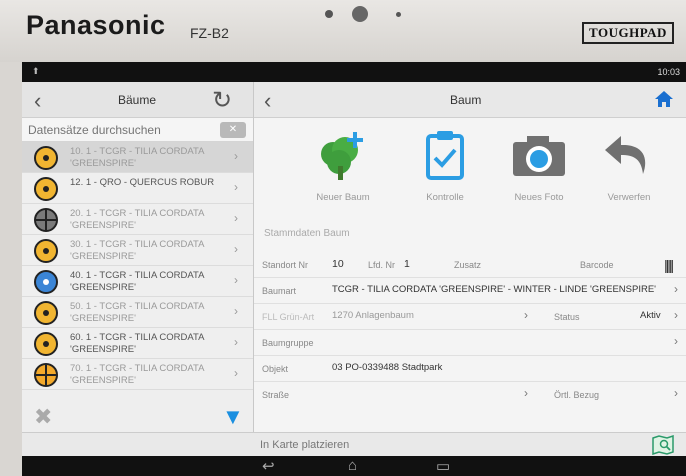  What do you see at coordinates (407, 264) in the screenshot?
I see `lfd-value: 1` at bounding box center [407, 264].